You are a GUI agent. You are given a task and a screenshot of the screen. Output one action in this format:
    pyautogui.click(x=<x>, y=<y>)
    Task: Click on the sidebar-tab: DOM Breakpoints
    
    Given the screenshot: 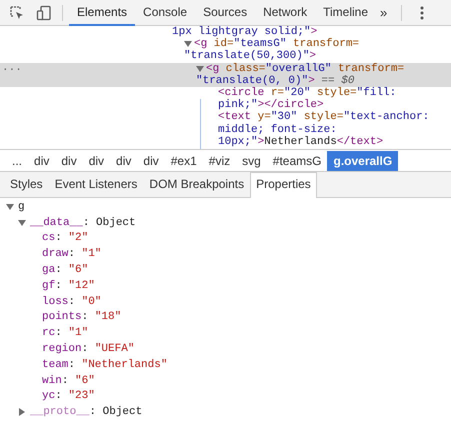 What is the action you would take?
    pyautogui.click(x=196, y=184)
    